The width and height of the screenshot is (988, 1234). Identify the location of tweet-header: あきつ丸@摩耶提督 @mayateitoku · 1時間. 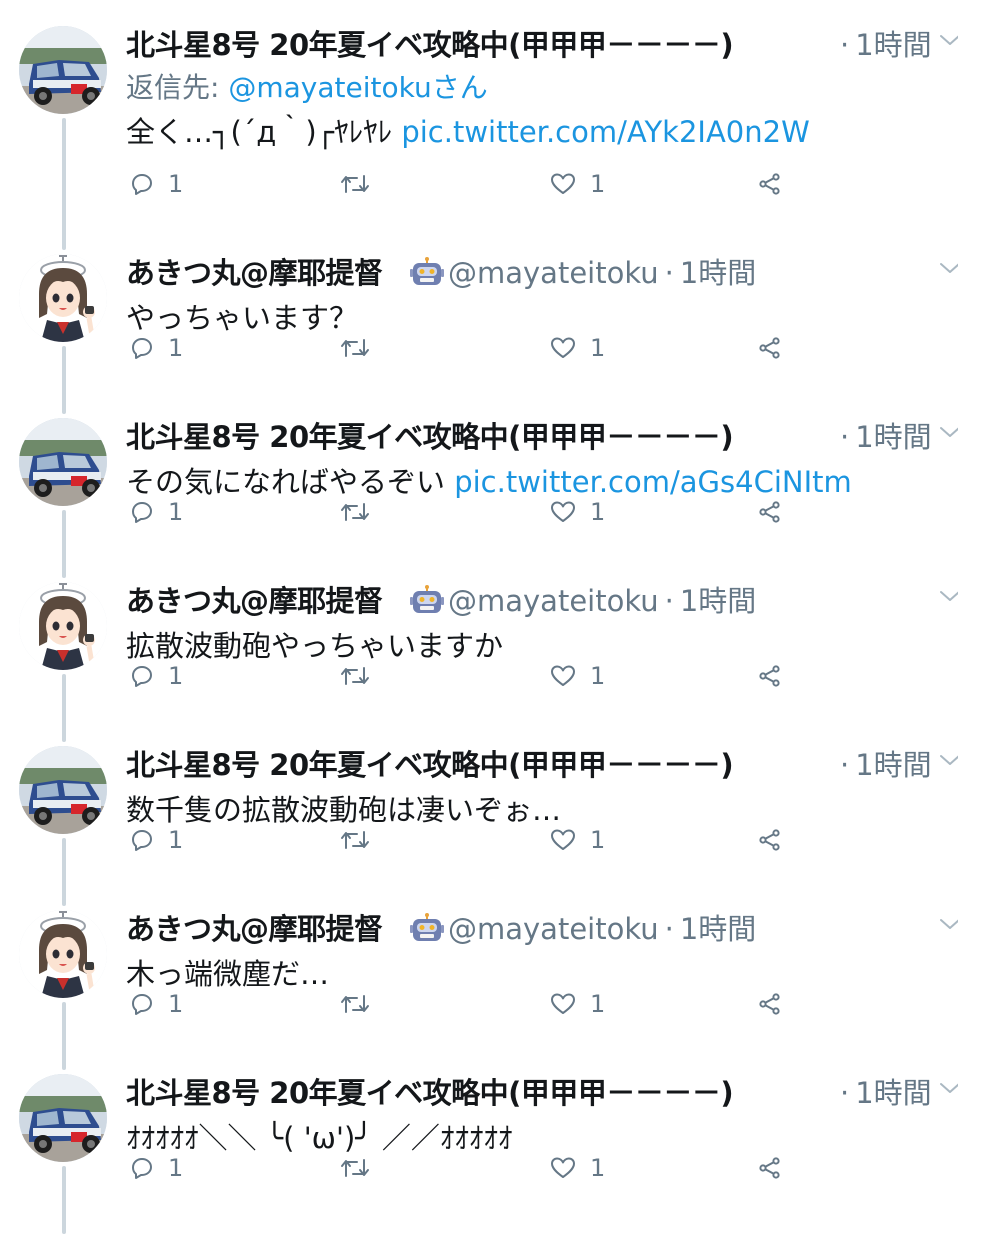
(542, 600).